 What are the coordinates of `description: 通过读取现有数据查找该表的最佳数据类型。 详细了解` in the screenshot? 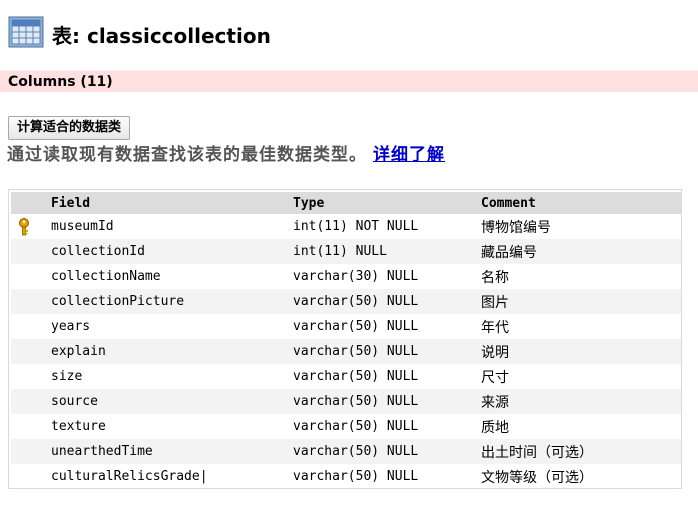 It's located at (226, 155).